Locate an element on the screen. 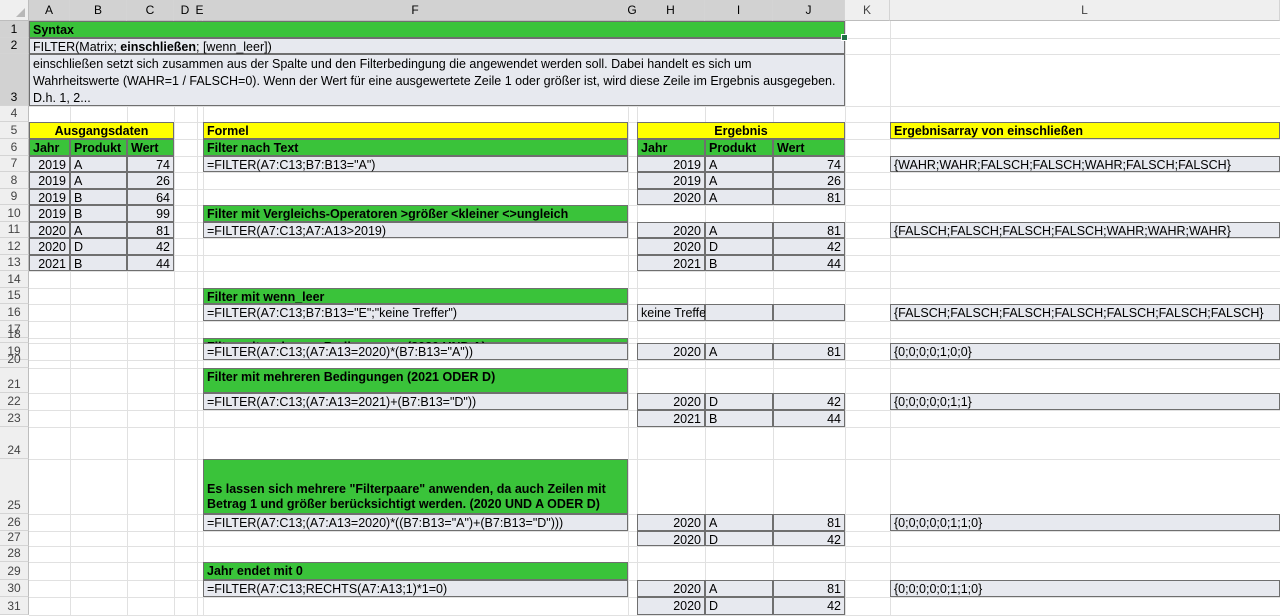  column-header-h: H is located at coordinates (671, 10).